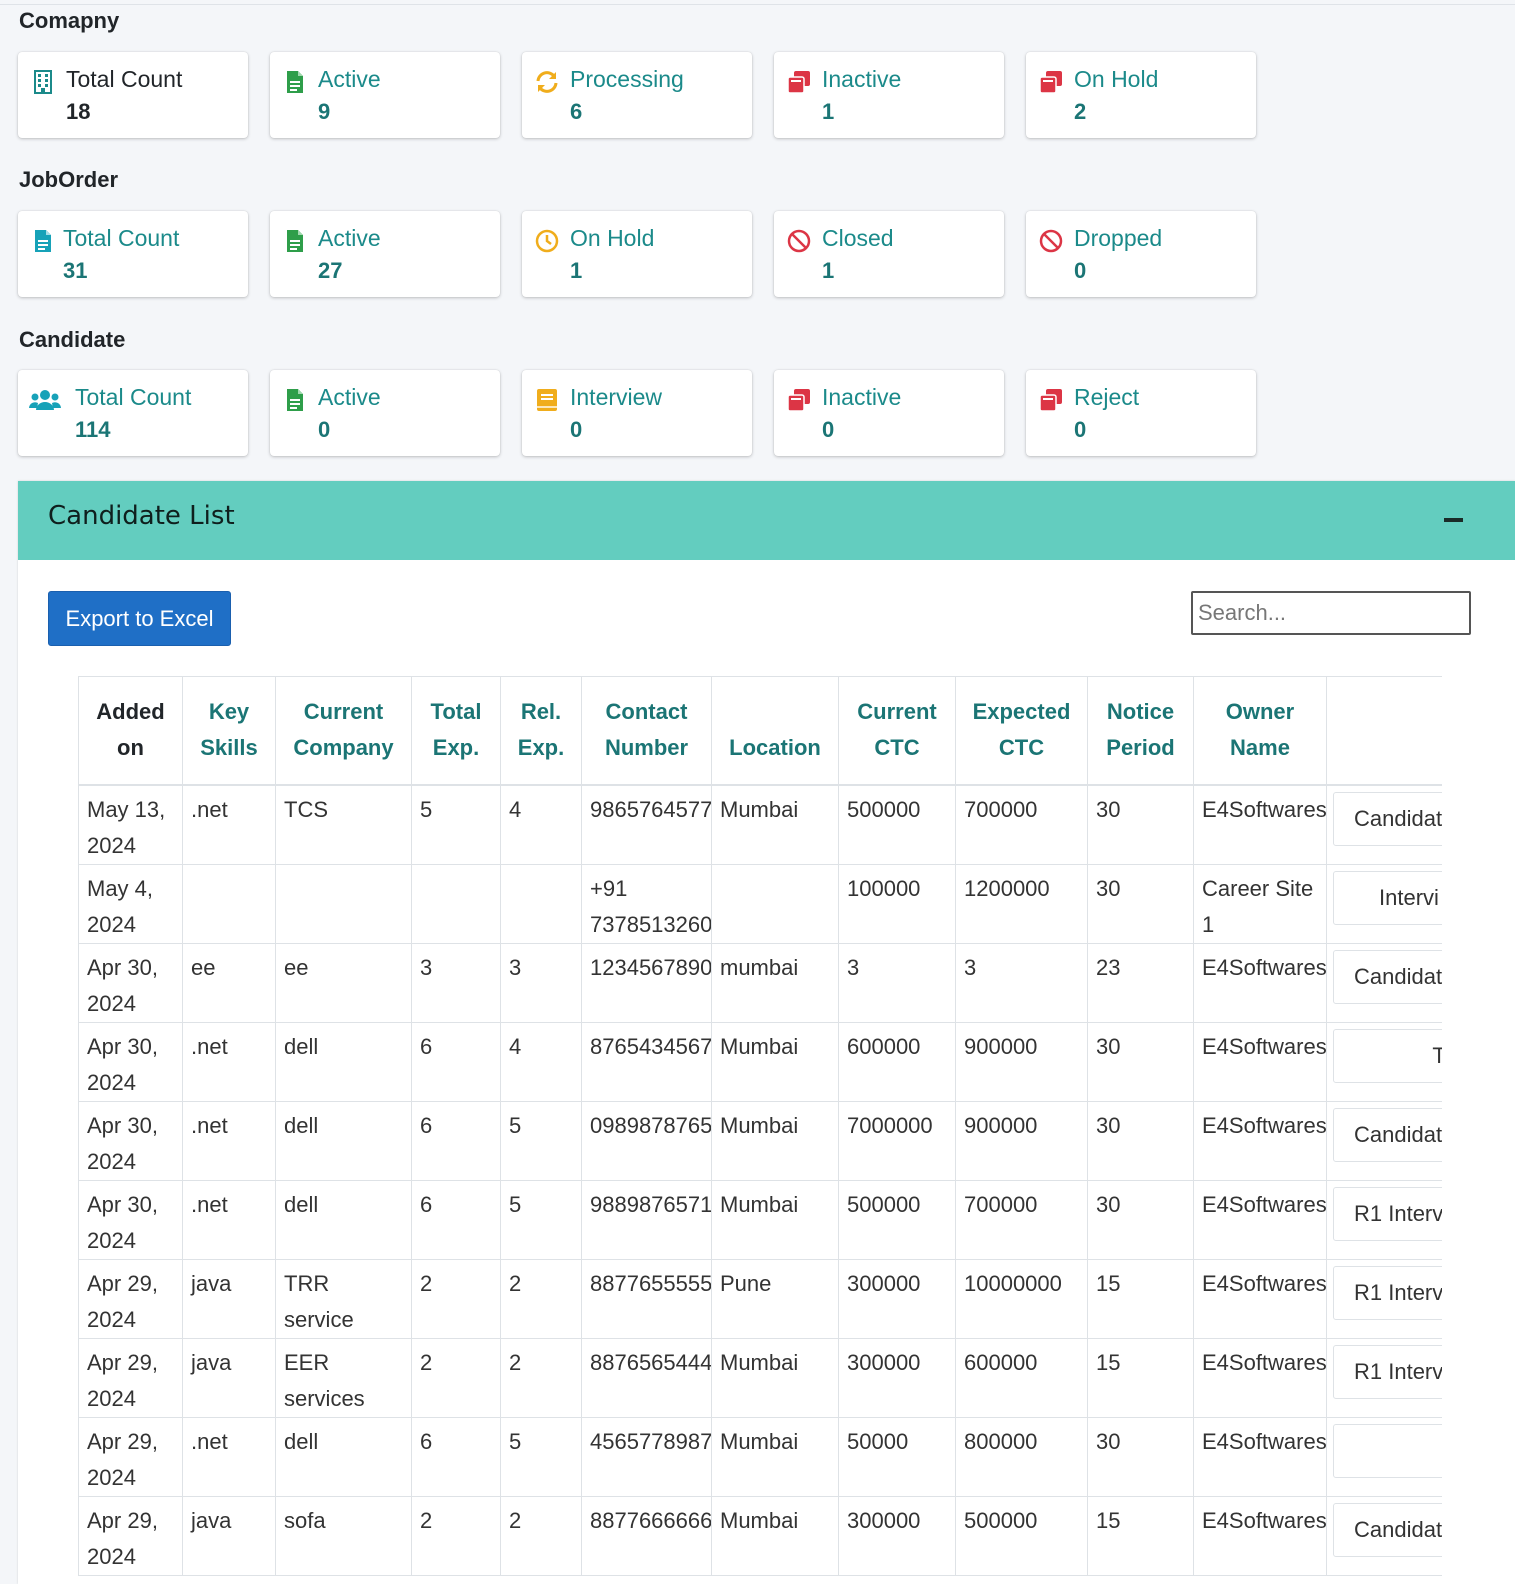 The width and height of the screenshot is (1515, 1584). Describe the element at coordinates (1021, 824) in the screenshot. I see `cell-expected-ctc: 700000` at that location.